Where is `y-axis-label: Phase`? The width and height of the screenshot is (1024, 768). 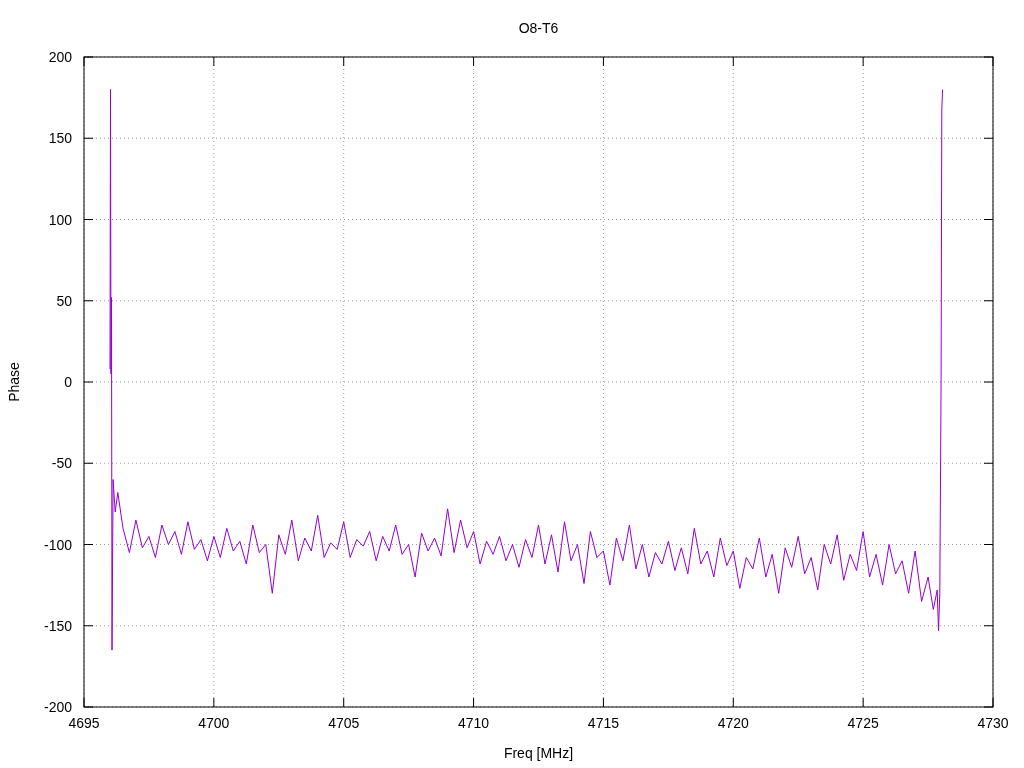
y-axis-label: Phase is located at coordinates (14, 382).